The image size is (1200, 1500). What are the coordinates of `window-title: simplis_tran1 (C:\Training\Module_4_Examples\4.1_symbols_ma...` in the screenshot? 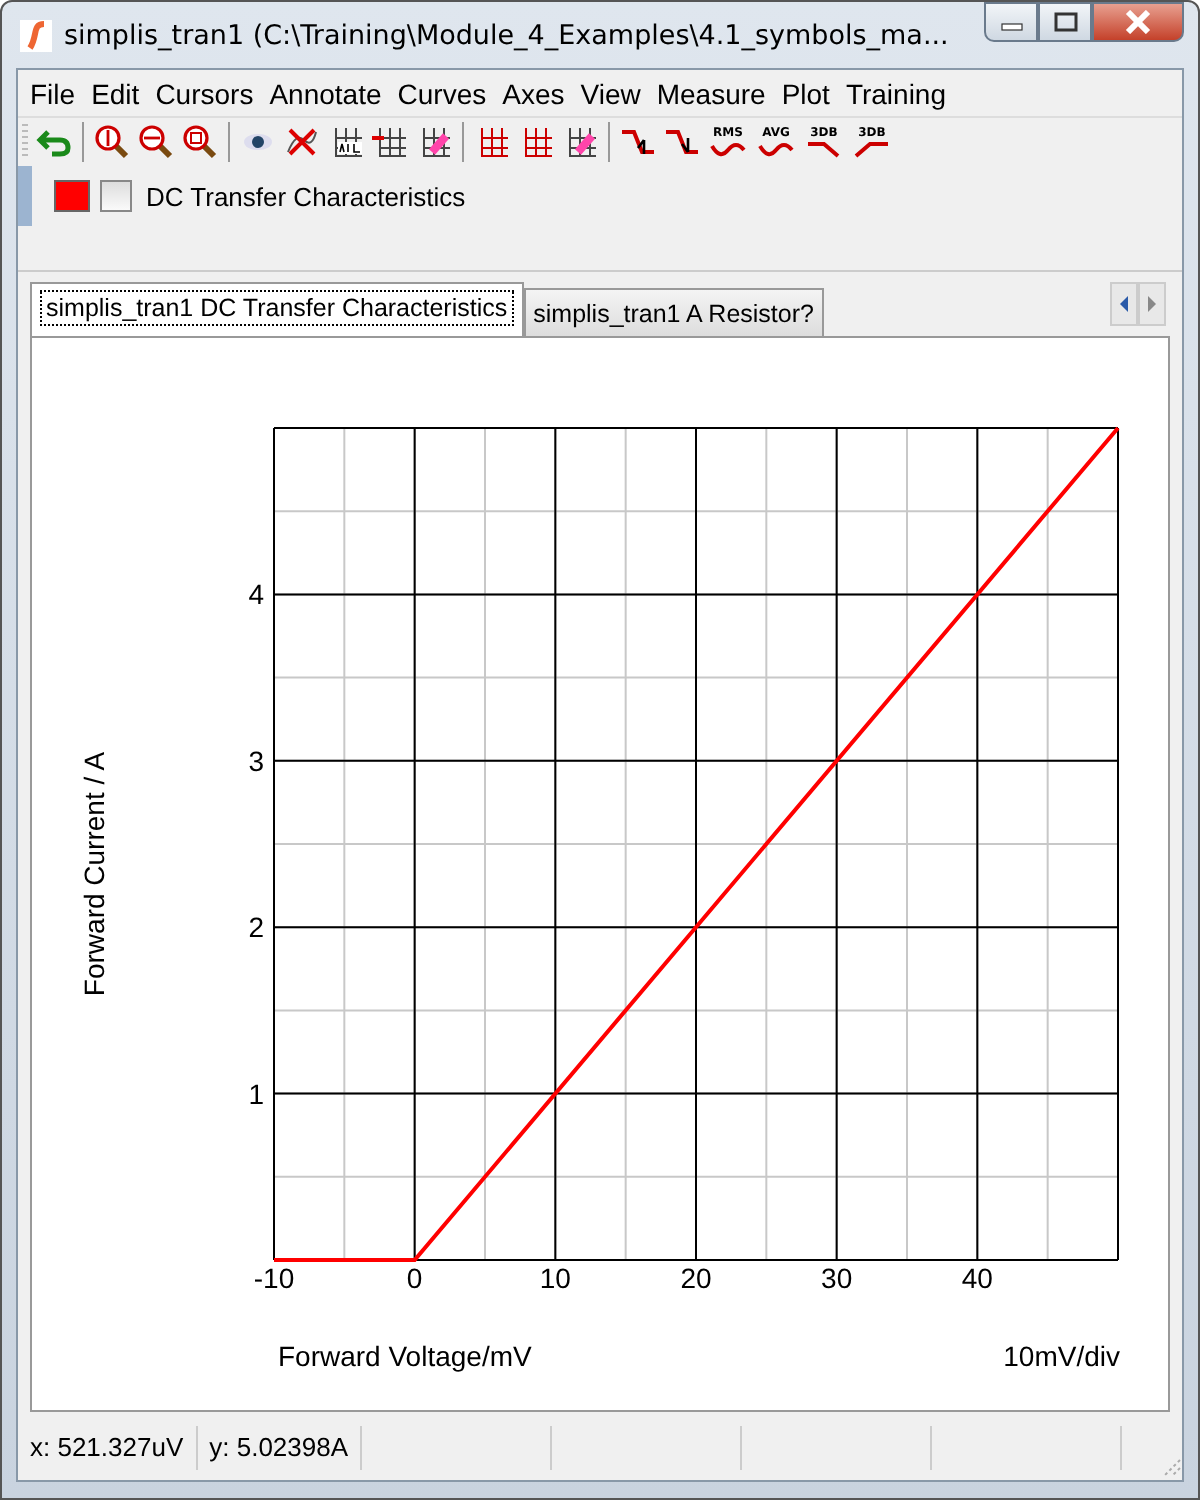 It's located at (507, 35).